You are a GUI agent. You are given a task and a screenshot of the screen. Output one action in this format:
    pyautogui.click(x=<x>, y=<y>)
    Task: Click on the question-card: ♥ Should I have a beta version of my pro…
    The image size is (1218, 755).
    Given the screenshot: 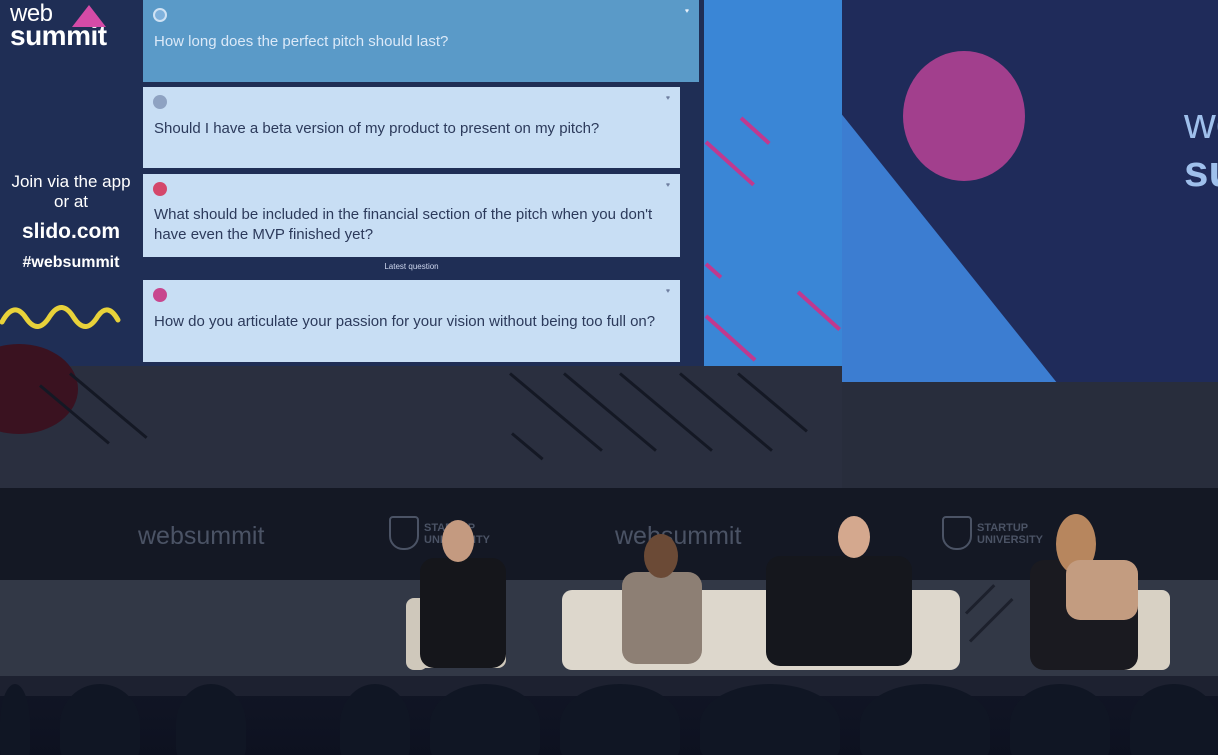 What is the action you would take?
    pyautogui.click(x=411, y=127)
    